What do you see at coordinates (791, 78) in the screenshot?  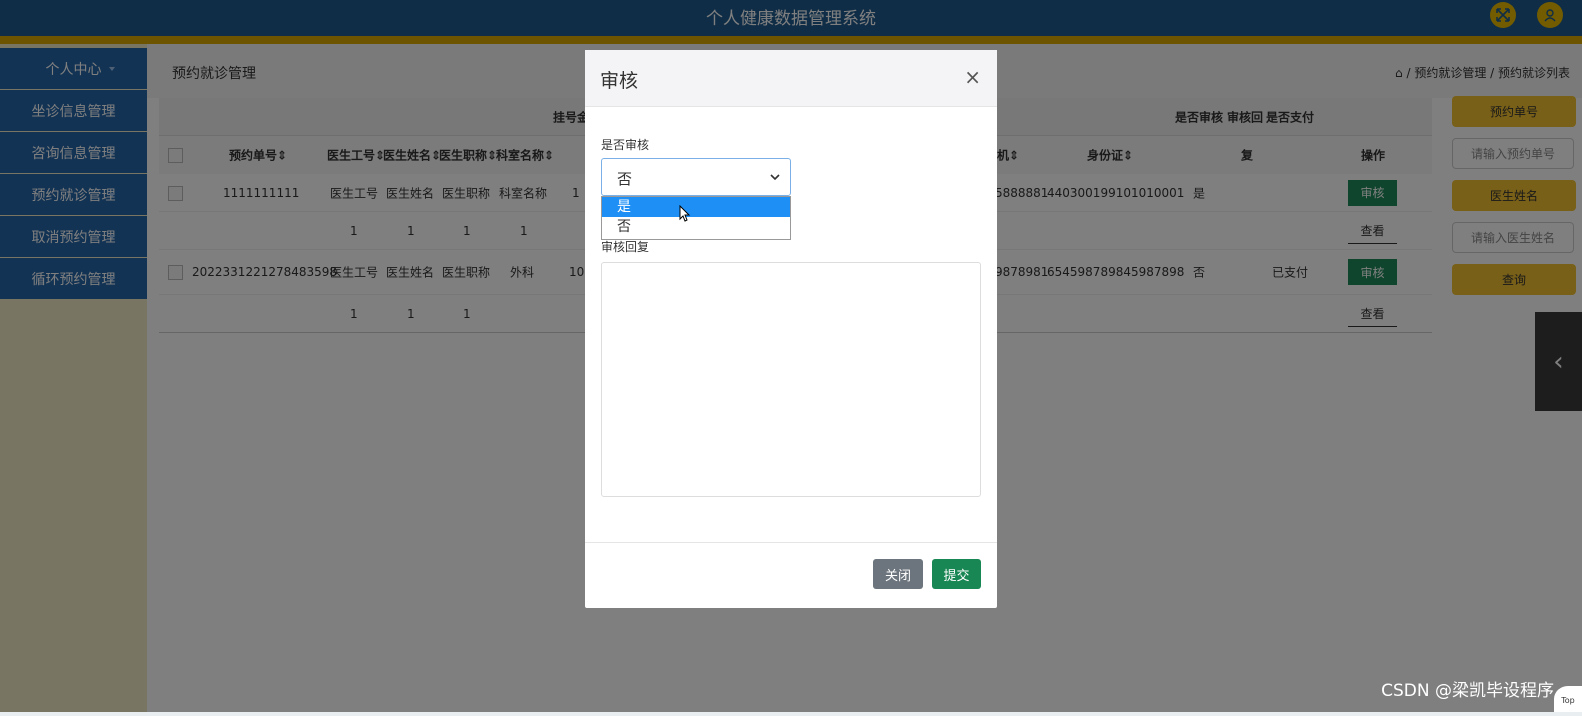 I see `modal-header: 审核 ×` at bounding box center [791, 78].